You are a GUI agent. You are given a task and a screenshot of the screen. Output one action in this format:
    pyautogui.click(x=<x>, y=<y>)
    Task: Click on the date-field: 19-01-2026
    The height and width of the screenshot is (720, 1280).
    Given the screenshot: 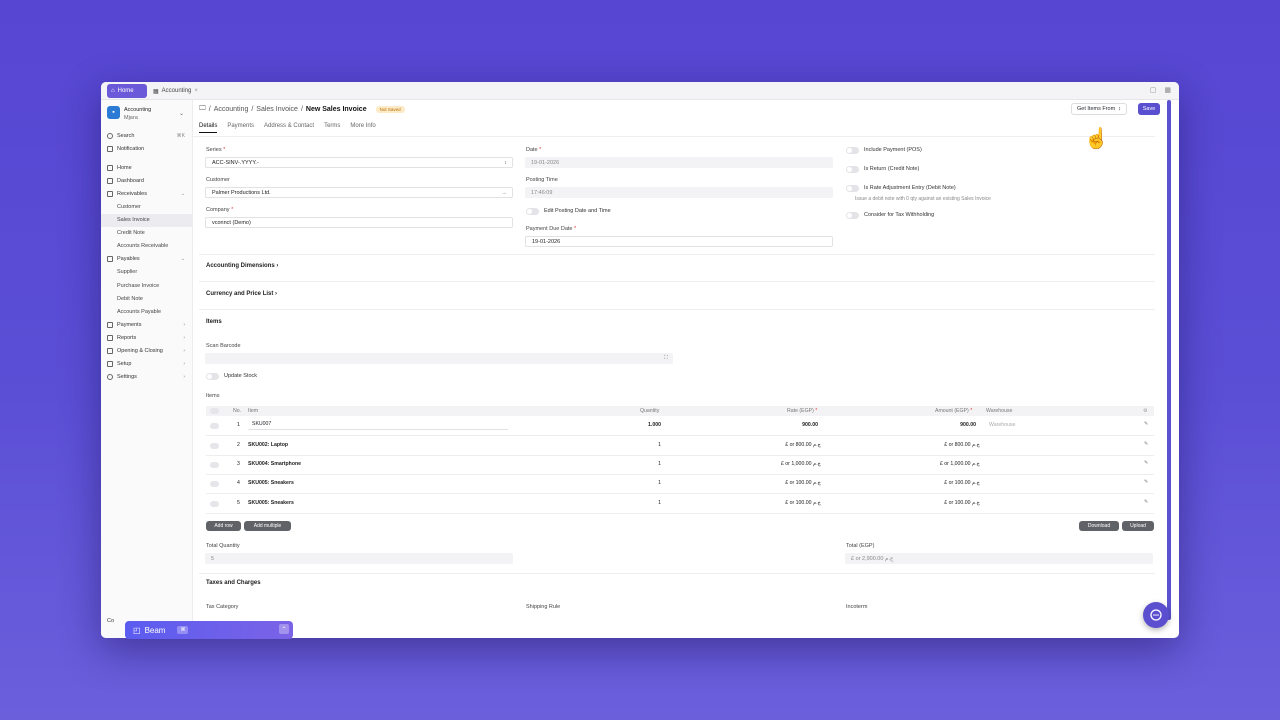 What is the action you would take?
    pyautogui.click(x=679, y=162)
    